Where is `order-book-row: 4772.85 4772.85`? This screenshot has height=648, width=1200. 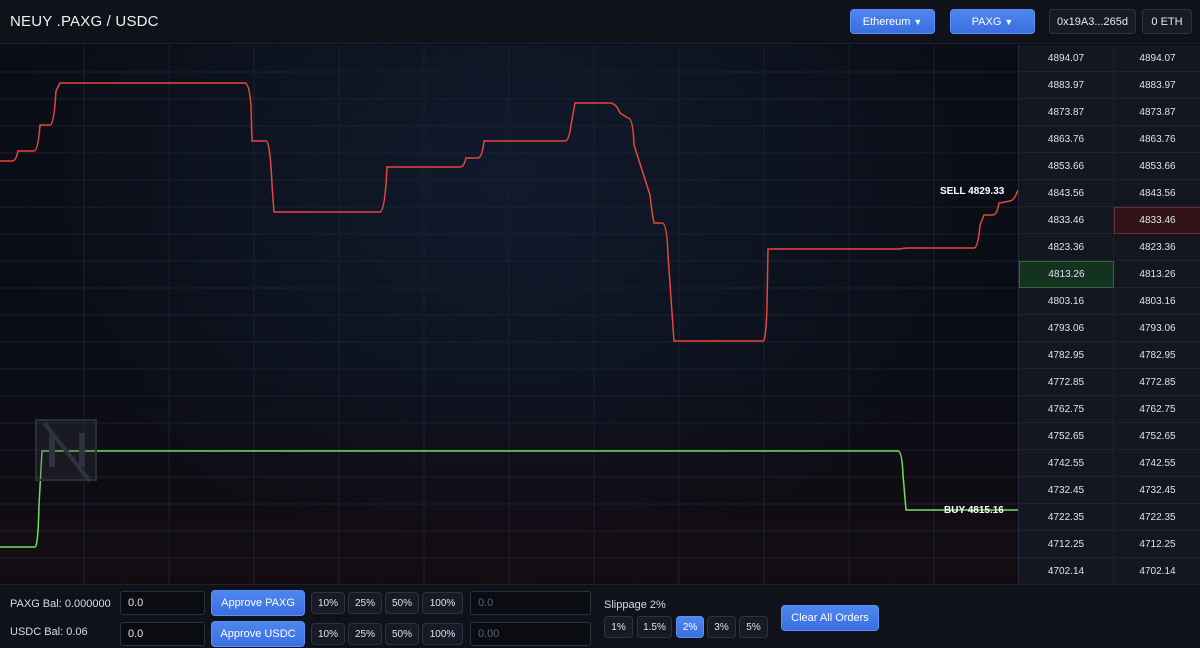 order-book-row: 4772.85 4772.85 is located at coordinates (1109, 382).